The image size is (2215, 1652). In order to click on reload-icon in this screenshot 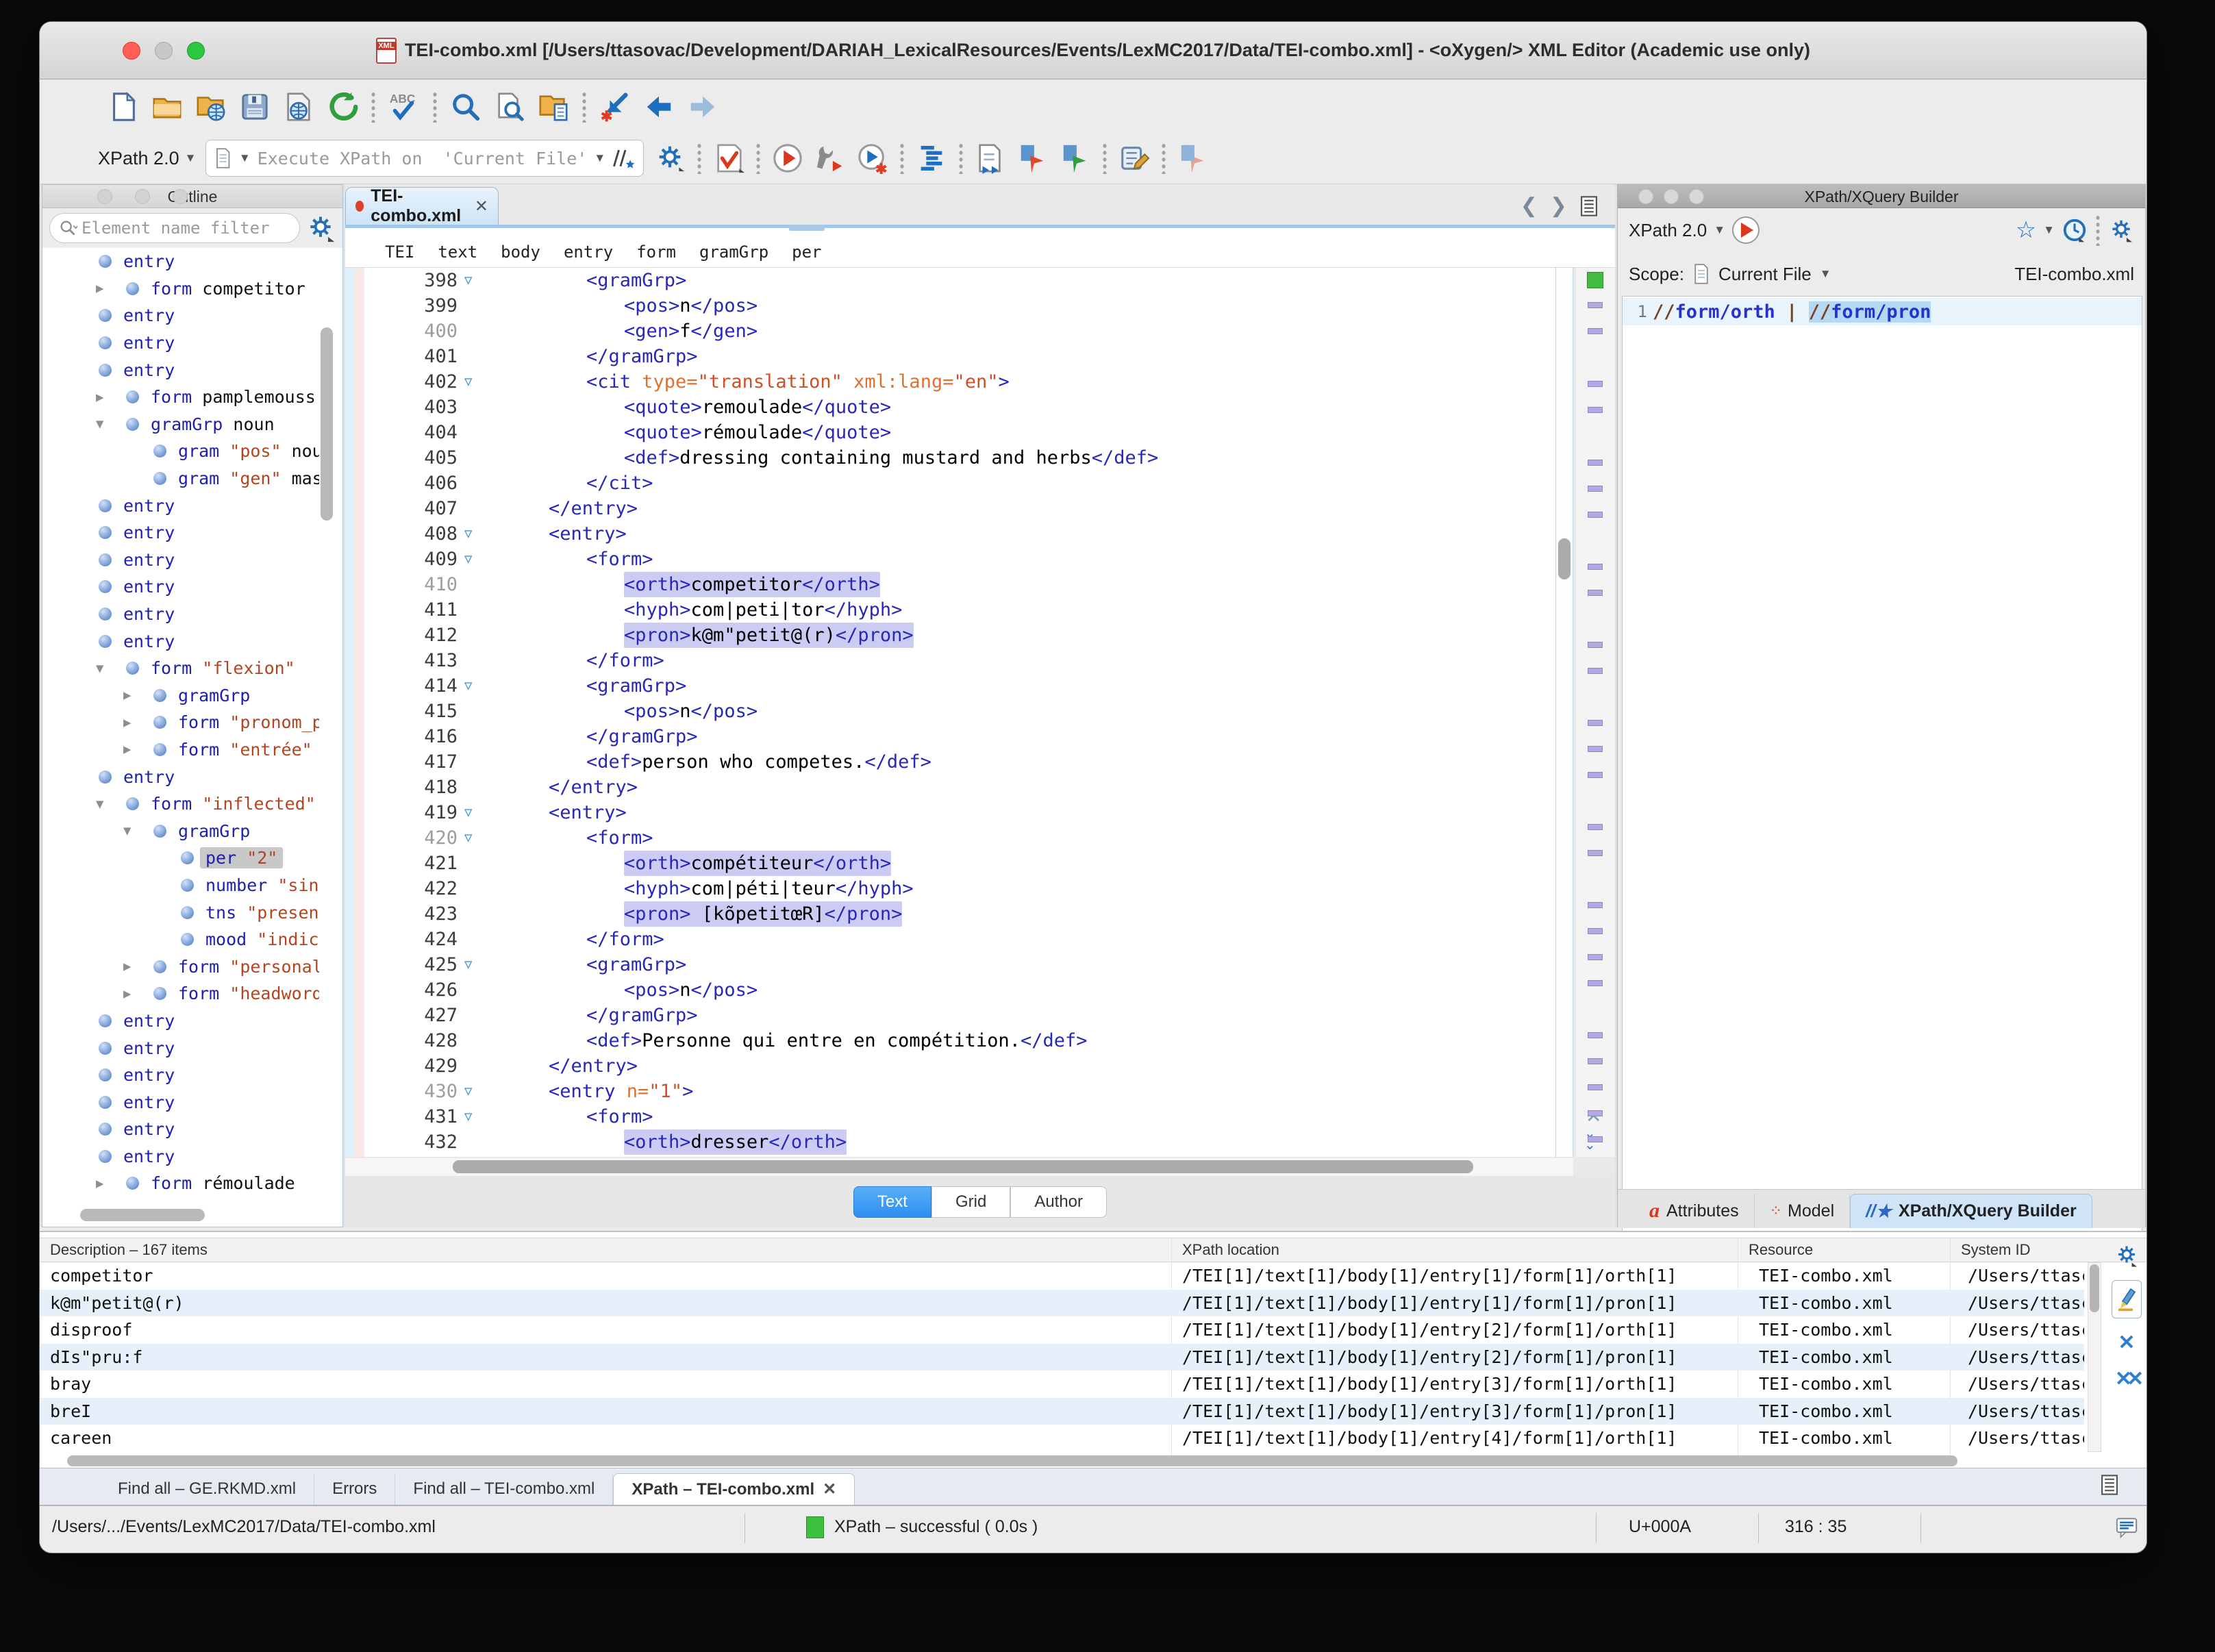, I will do `click(342, 106)`.